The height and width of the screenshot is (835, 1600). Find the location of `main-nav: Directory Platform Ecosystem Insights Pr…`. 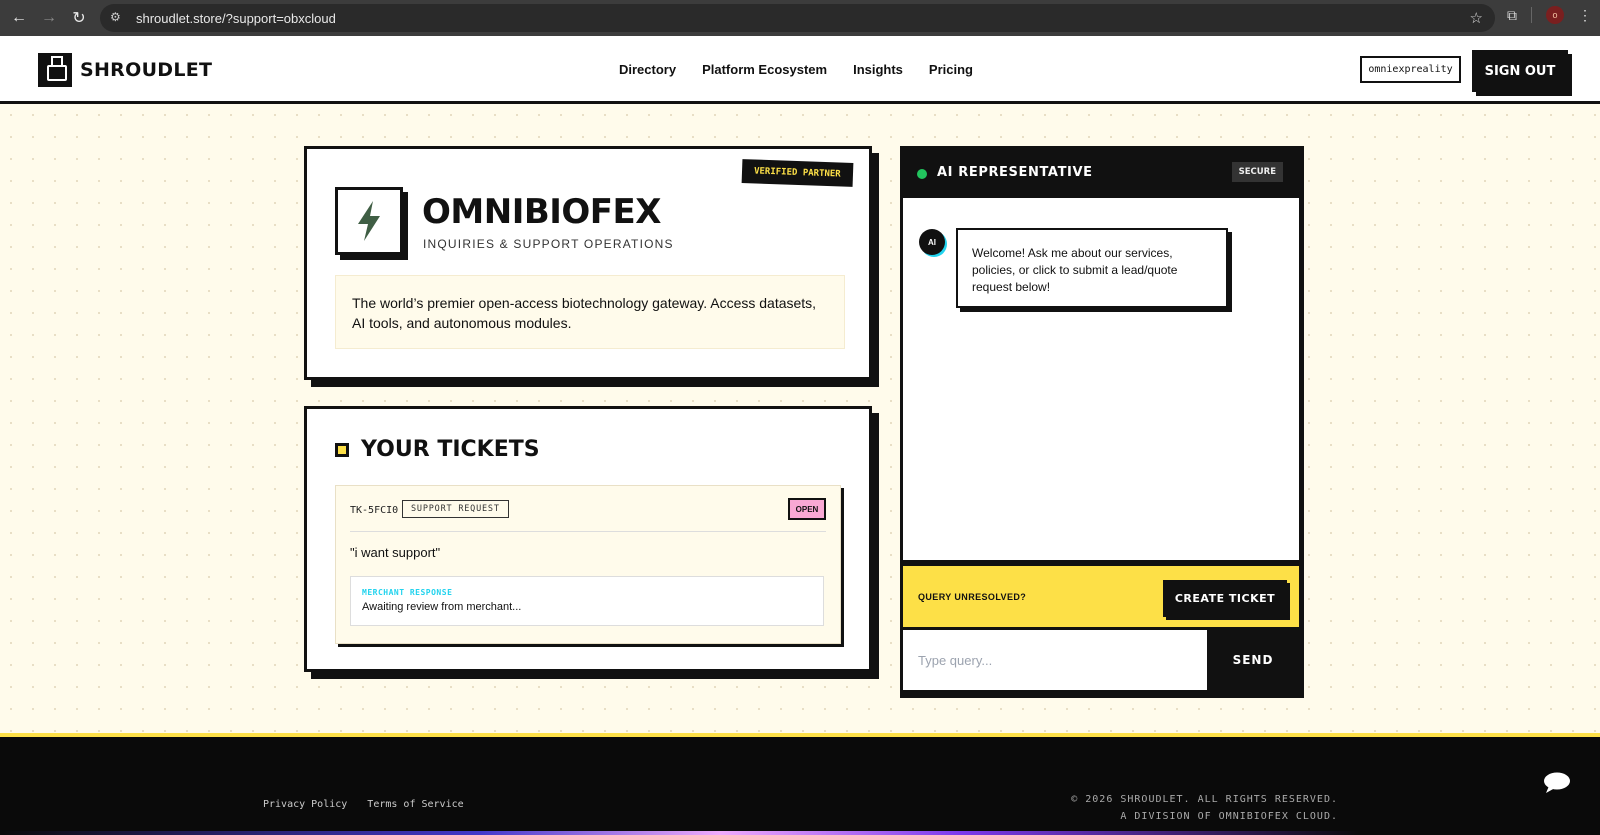

main-nav: Directory Platform Ecosystem Insights Pr… is located at coordinates (796, 69).